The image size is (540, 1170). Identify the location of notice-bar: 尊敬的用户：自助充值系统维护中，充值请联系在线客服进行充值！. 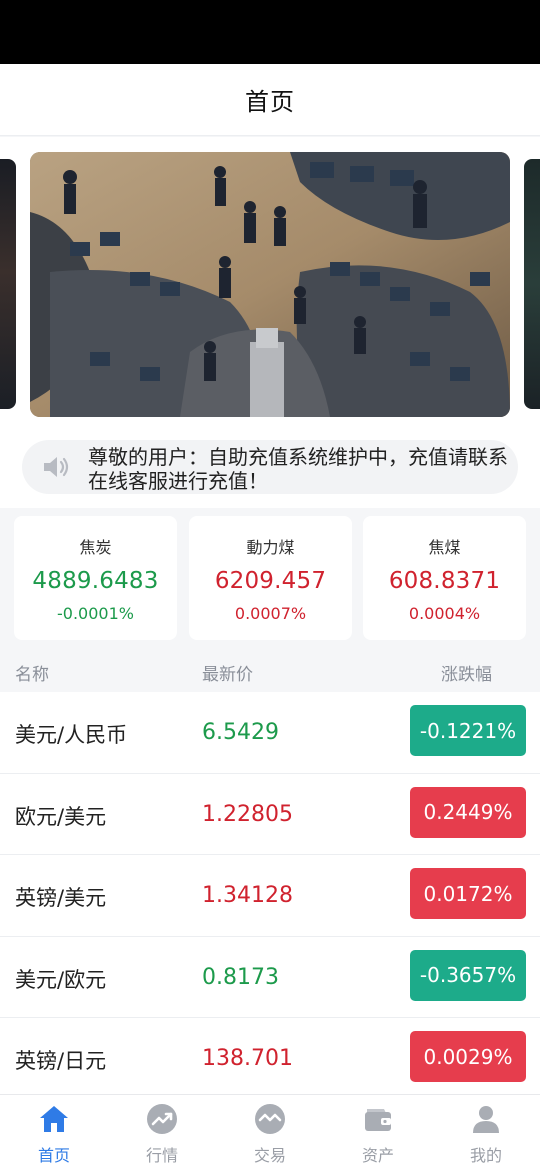
(270, 467).